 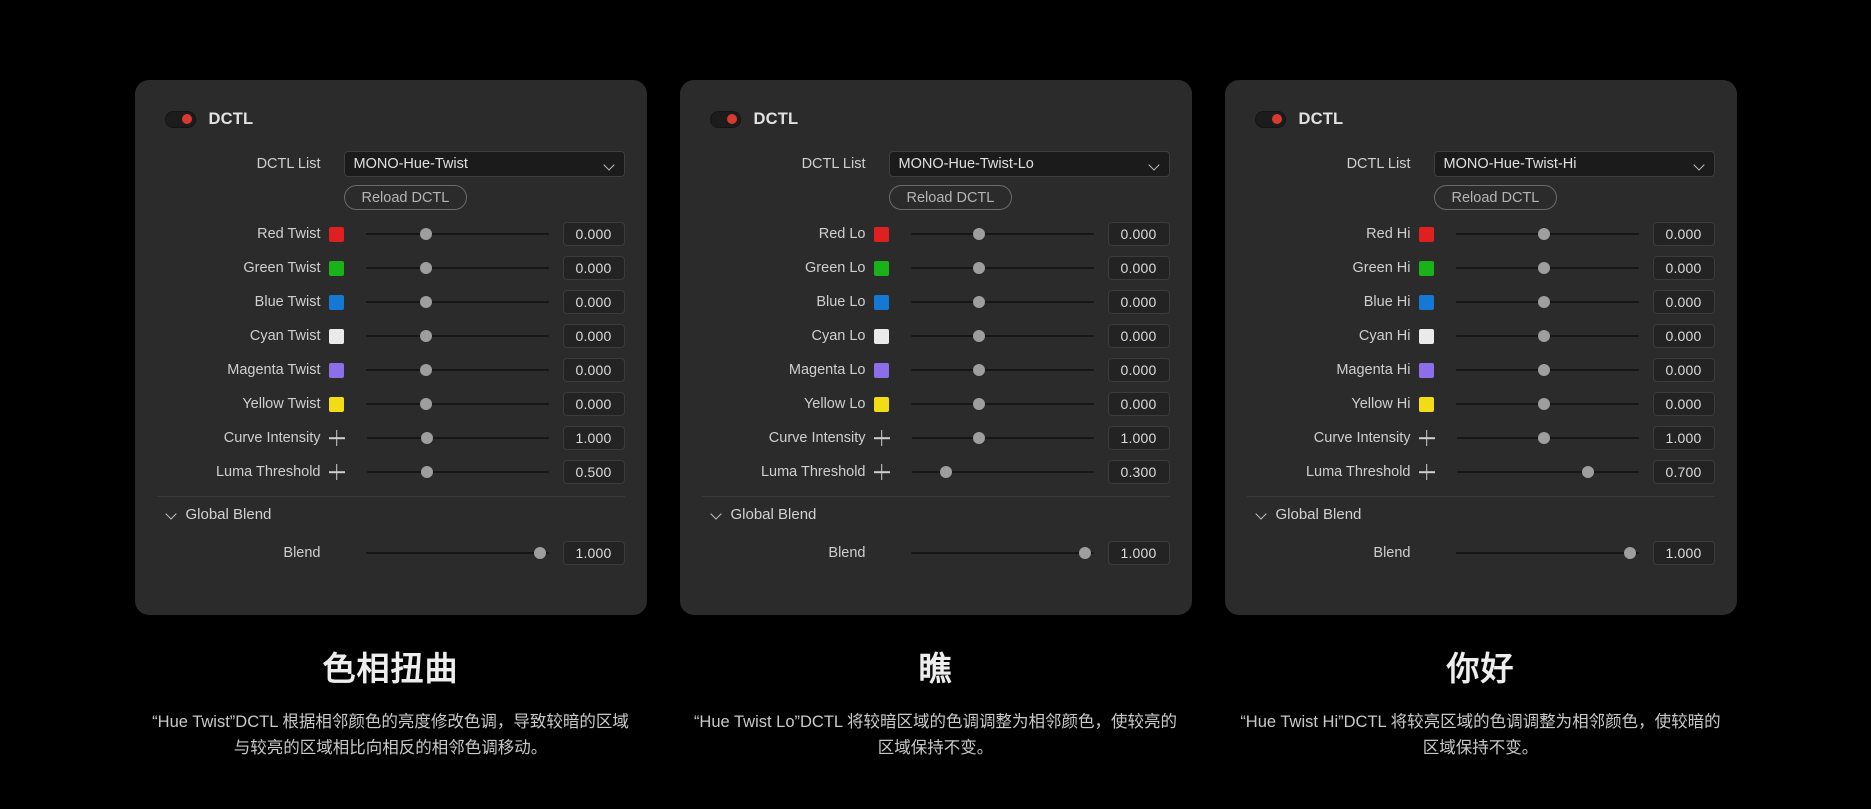 I want to click on parameter-value: 0.500, so click(x=593, y=472).